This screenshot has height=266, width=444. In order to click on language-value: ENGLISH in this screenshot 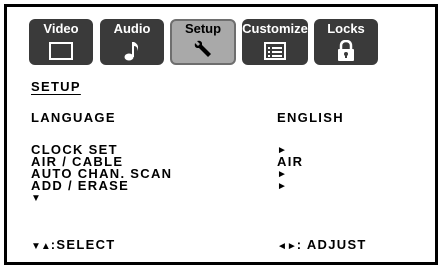, I will do `click(310, 117)`.